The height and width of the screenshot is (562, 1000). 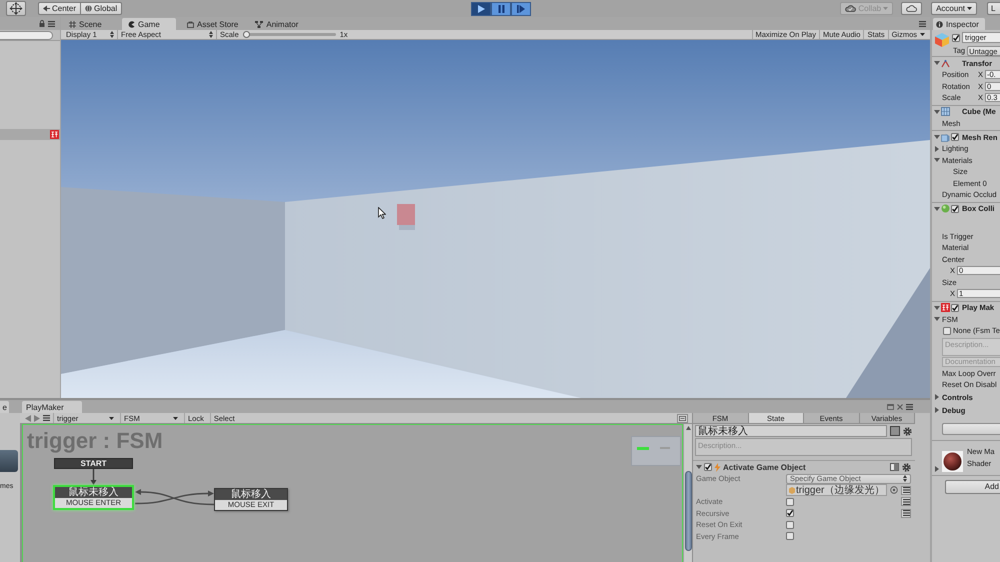 I want to click on panel-tab: e, so click(x=4, y=407).